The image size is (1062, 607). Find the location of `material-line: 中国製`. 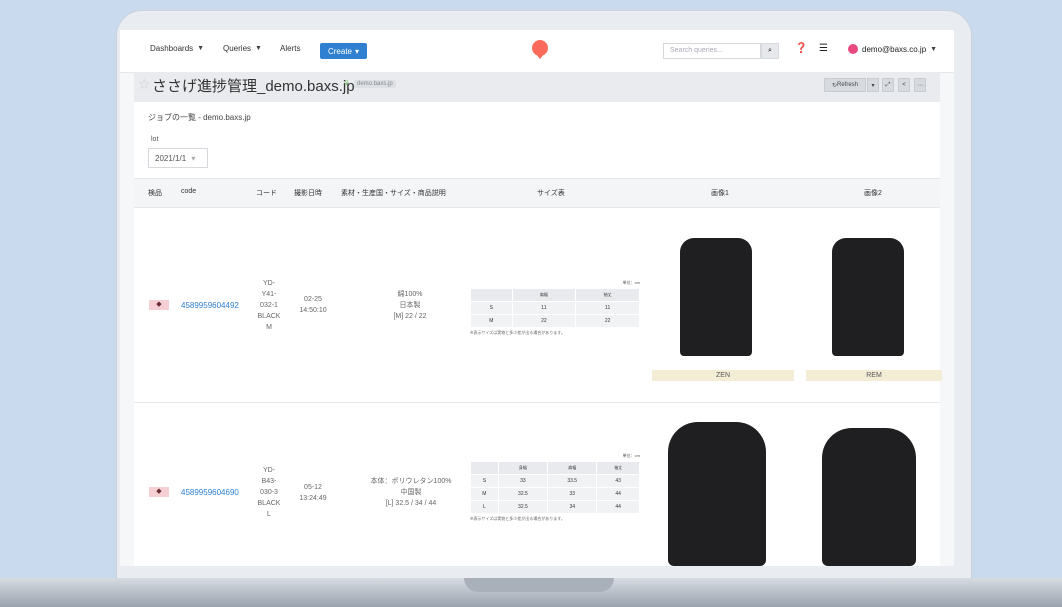

material-line: 中国製 is located at coordinates (411, 492).